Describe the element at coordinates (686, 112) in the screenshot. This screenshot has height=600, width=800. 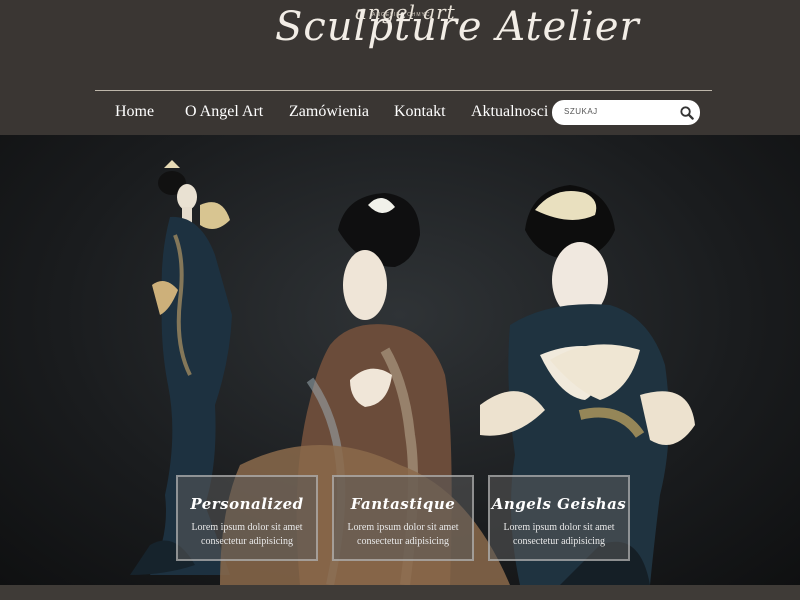
I see `search-icon` at that location.